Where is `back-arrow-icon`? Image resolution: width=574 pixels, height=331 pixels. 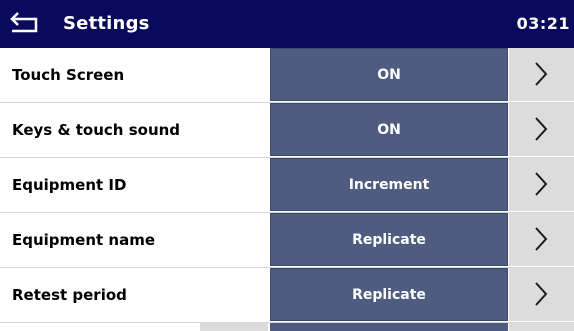
back-arrow-icon is located at coordinates (27, 23).